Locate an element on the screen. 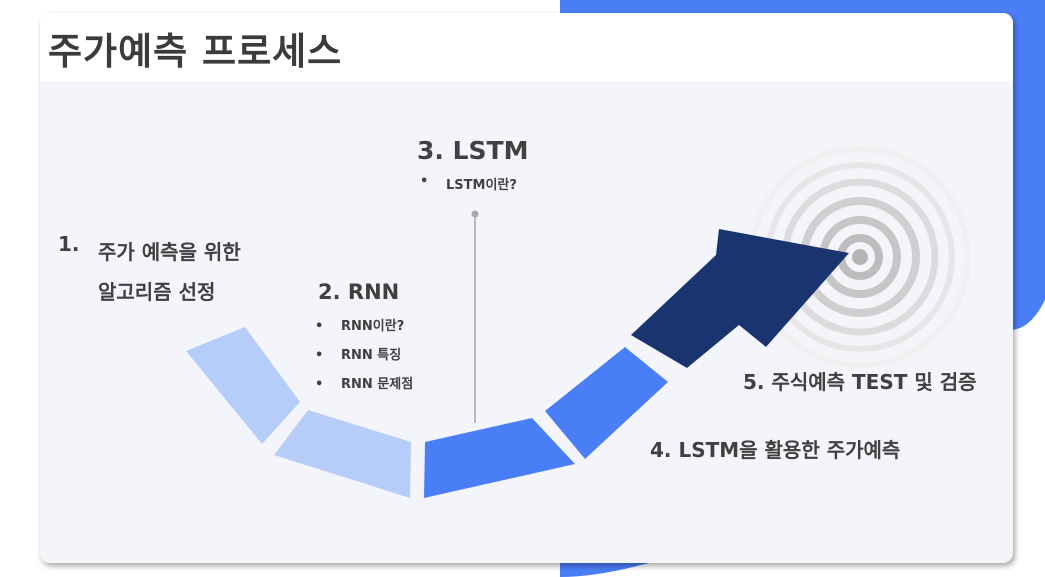 The image size is (1045, 577). step-4-title: 4. LSTM을 활용한 주가예측 is located at coordinates (775, 450).